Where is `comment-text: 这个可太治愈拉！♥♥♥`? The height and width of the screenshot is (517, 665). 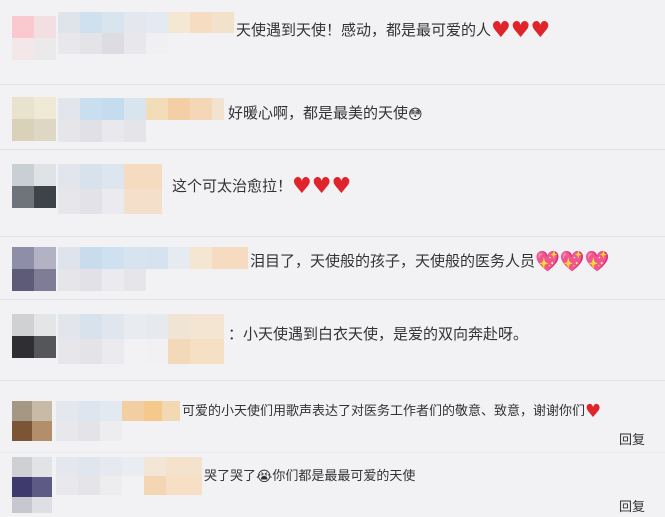
comment-text: 这个可太治愈拉！♥♥♥ is located at coordinates (262, 186).